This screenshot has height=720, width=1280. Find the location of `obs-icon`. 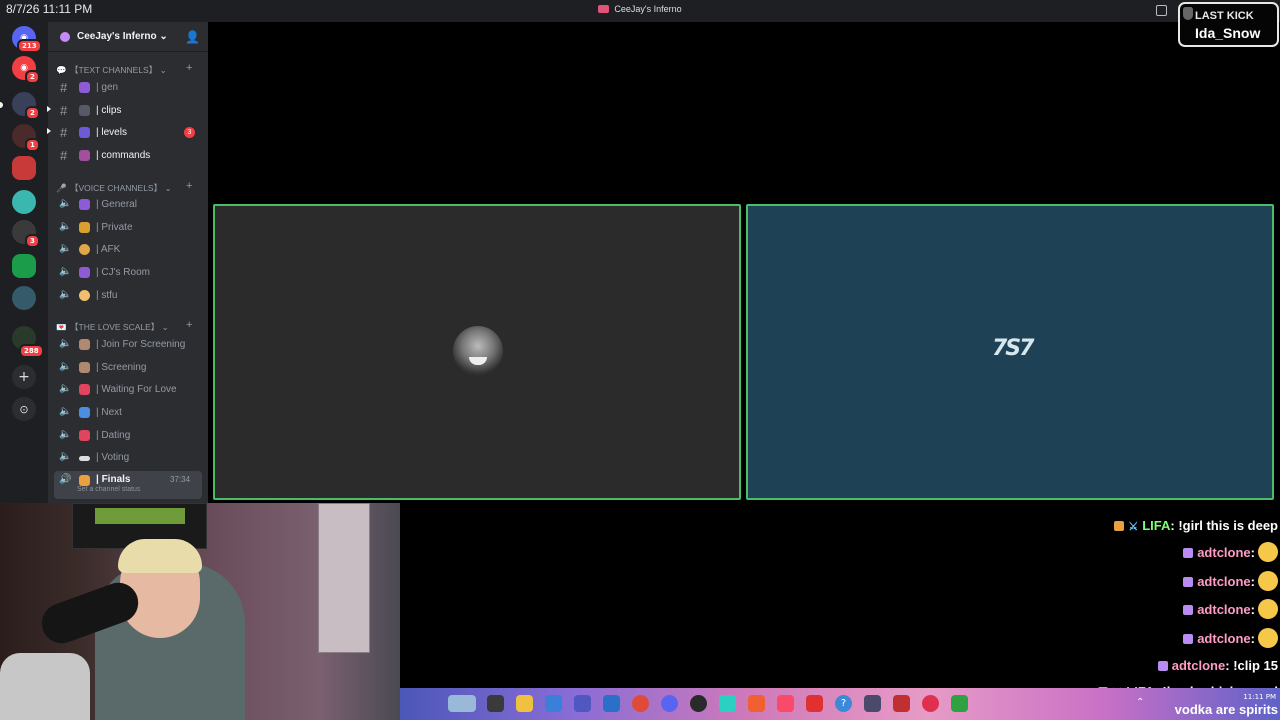

obs-icon is located at coordinates (698, 703).